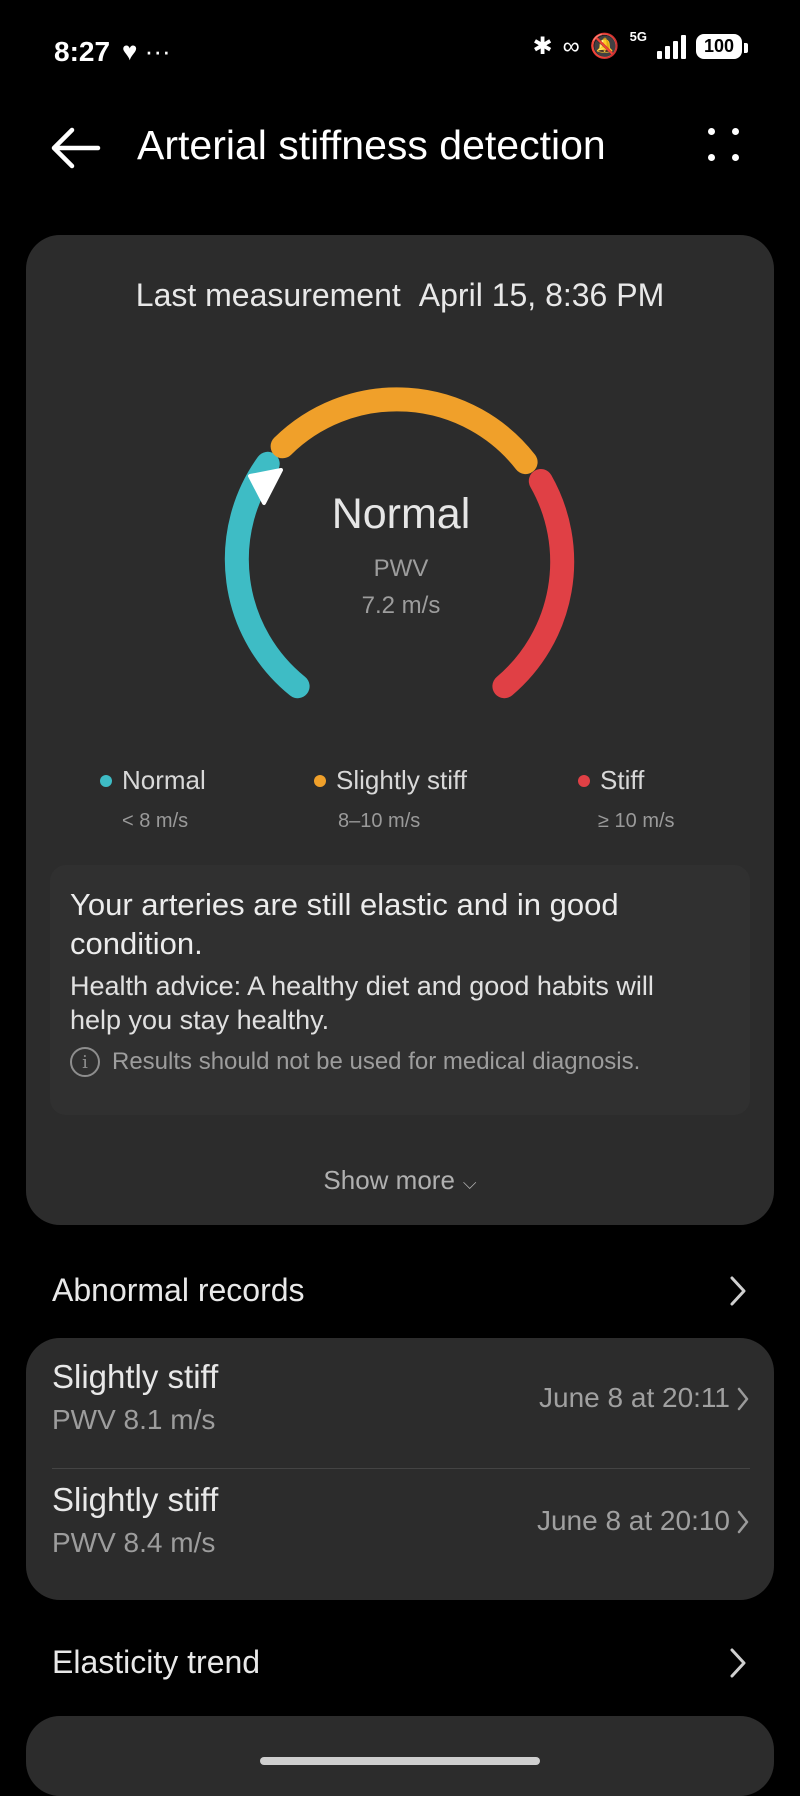 The height and width of the screenshot is (1796, 800). I want to click on last-measurement-label: Last measurement, so click(268, 295).